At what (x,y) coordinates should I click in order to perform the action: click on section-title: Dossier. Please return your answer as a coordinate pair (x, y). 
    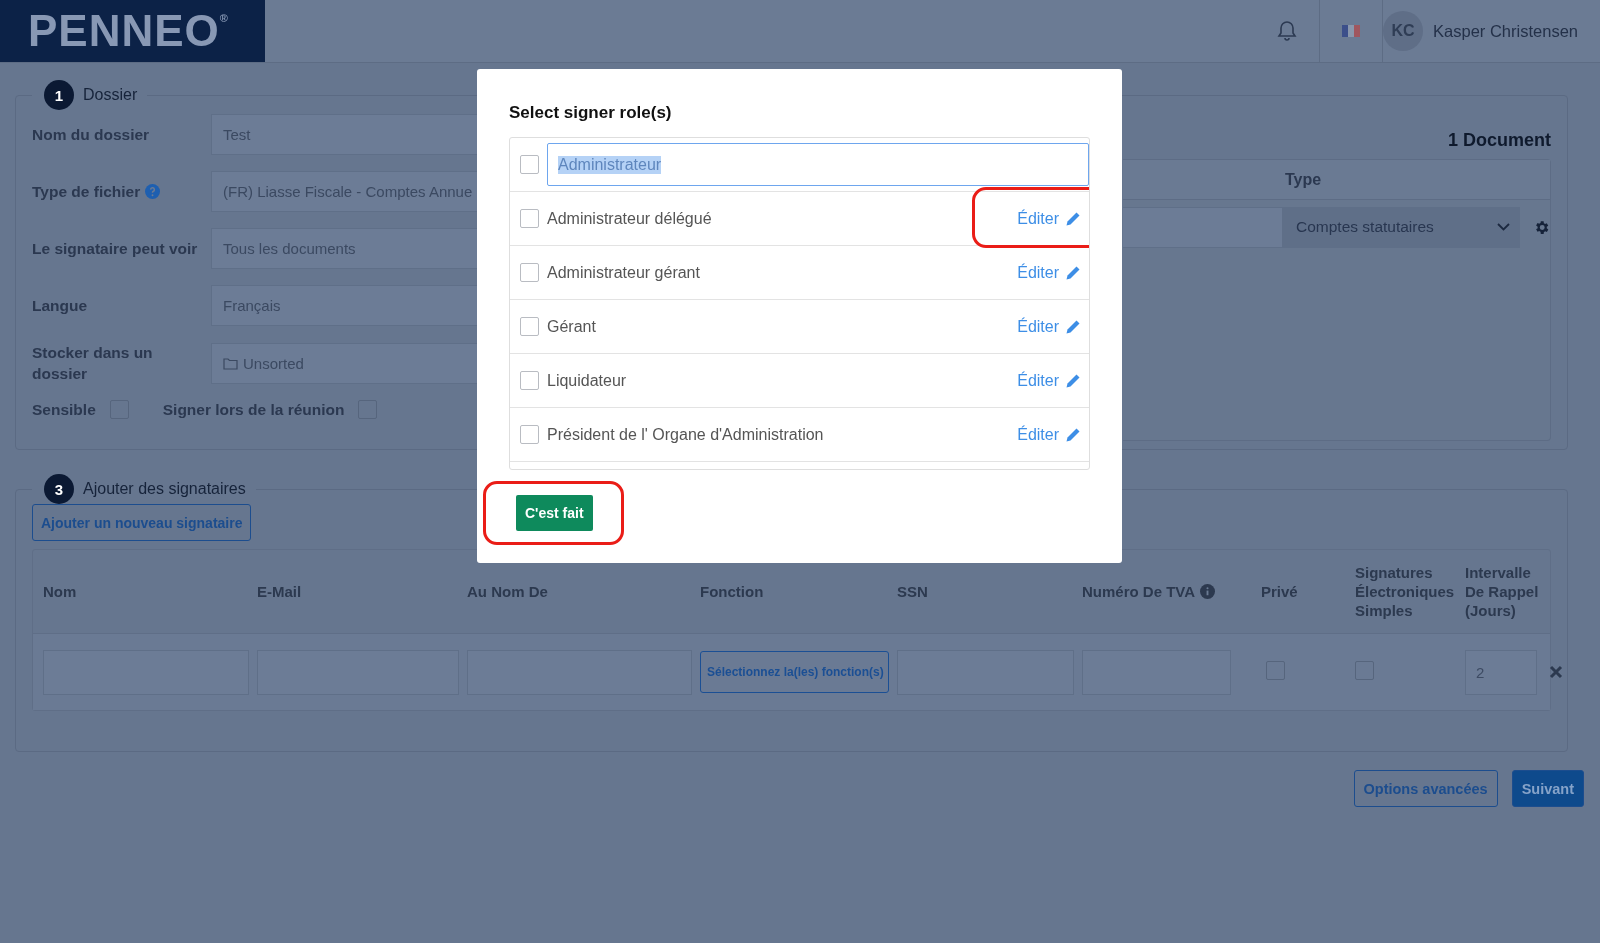
    Looking at the image, I should click on (110, 95).